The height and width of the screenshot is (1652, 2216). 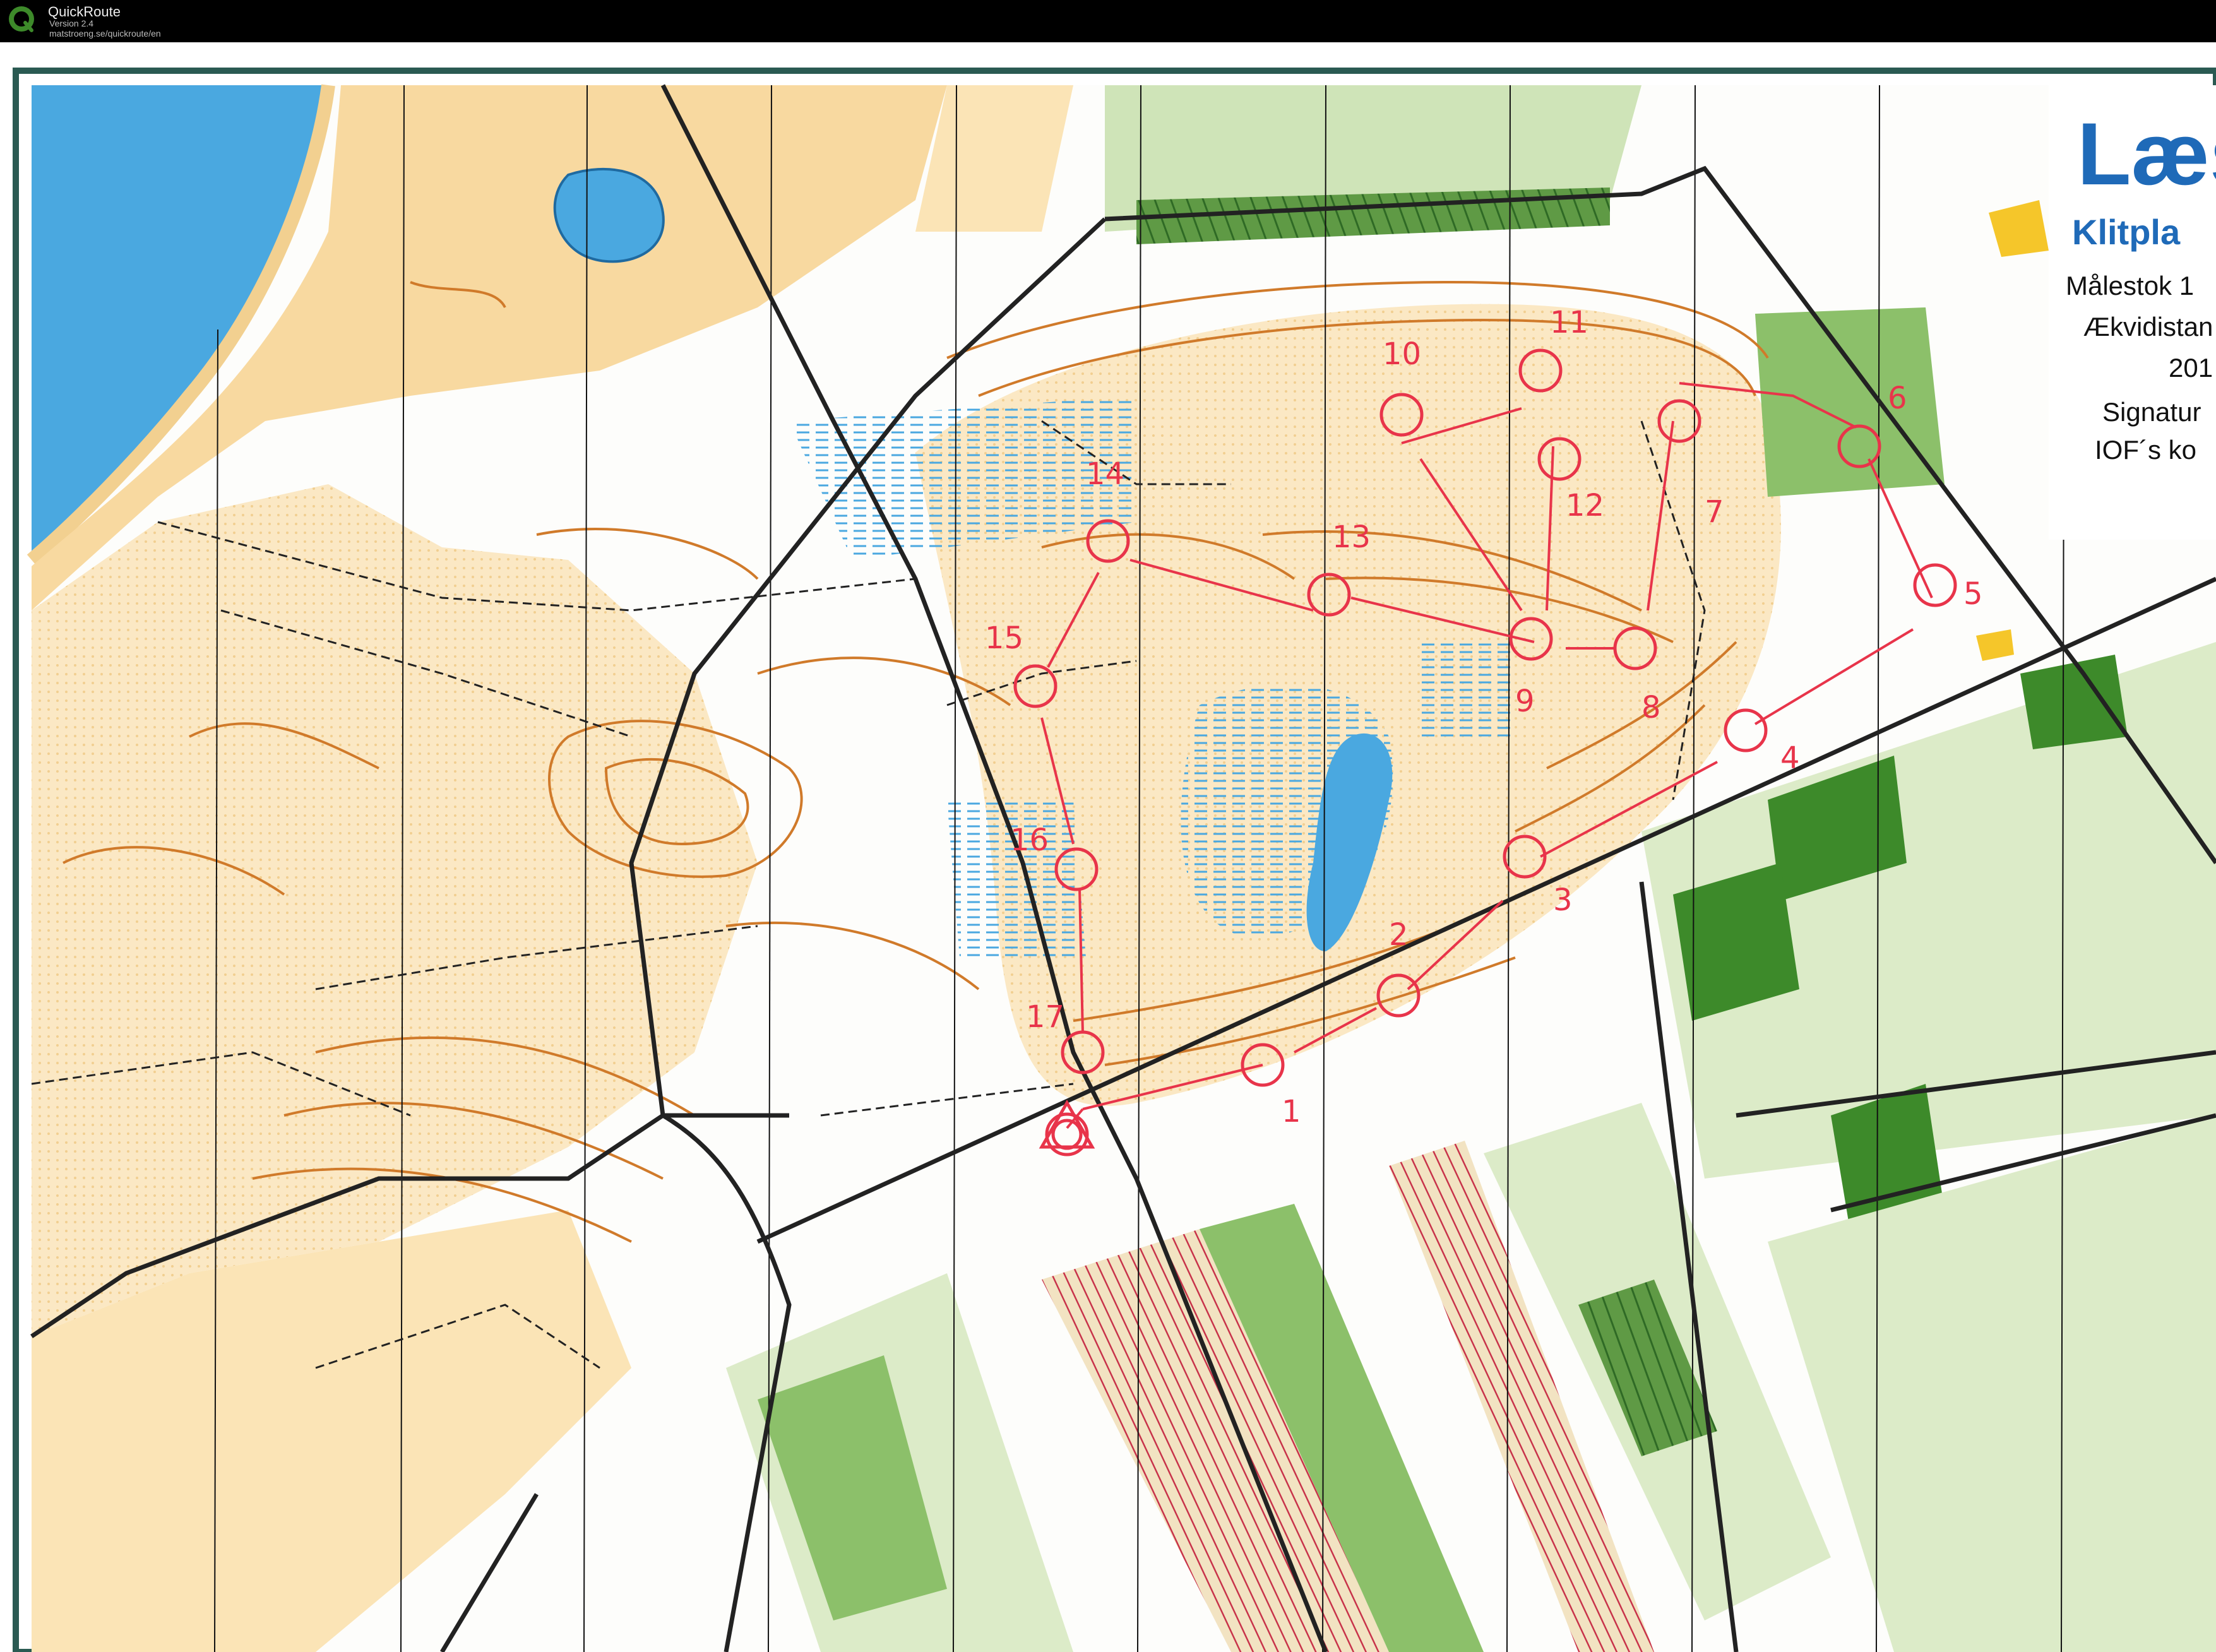 What do you see at coordinates (1973, 594) in the screenshot?
I see `control-5-number: 5` at bounding box center [1973, 594].